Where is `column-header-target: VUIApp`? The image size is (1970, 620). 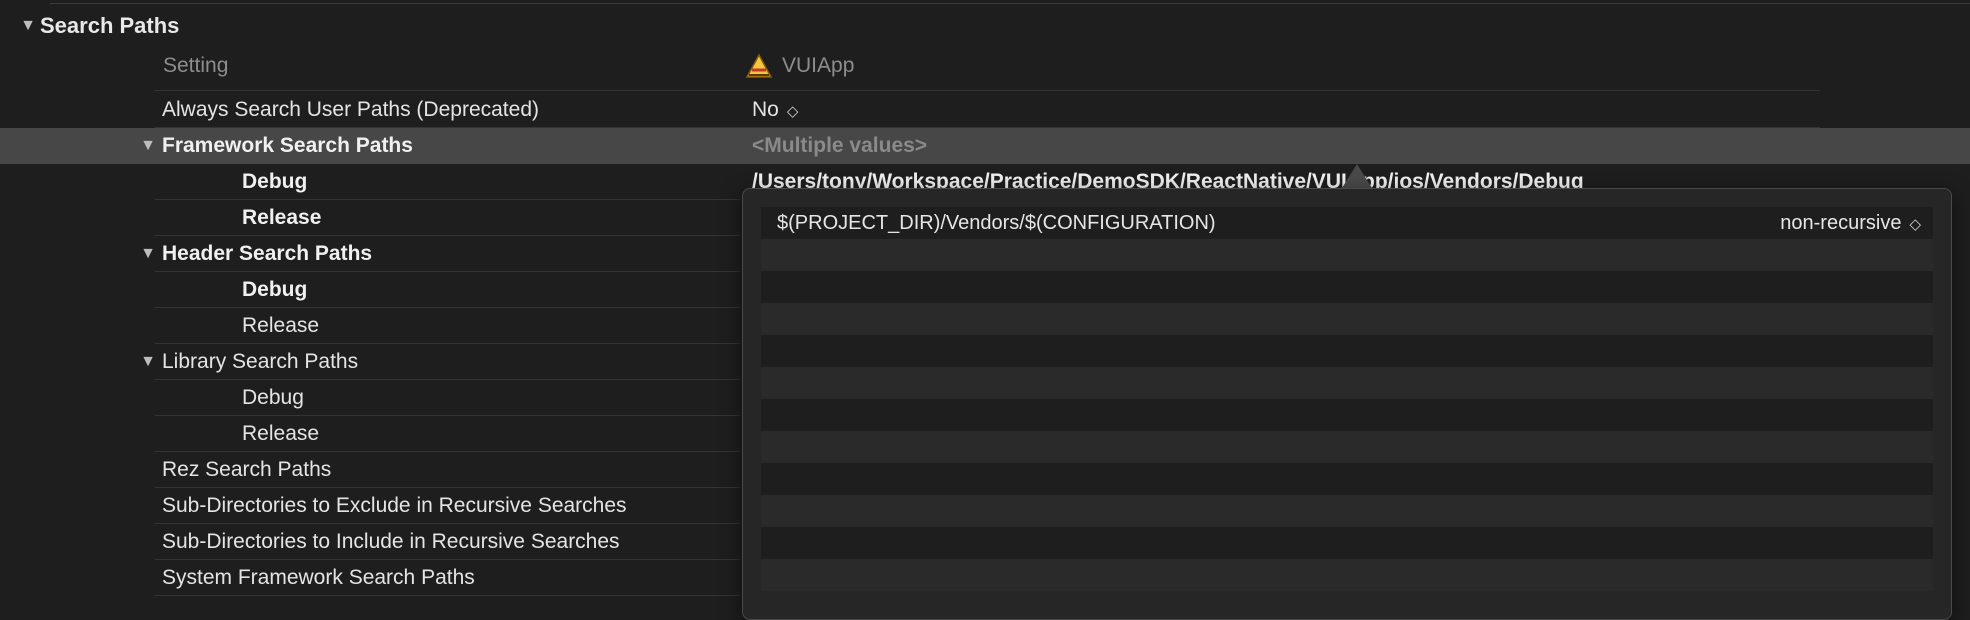 column-header-target: VUIApp is located at coordinates (799, 66).